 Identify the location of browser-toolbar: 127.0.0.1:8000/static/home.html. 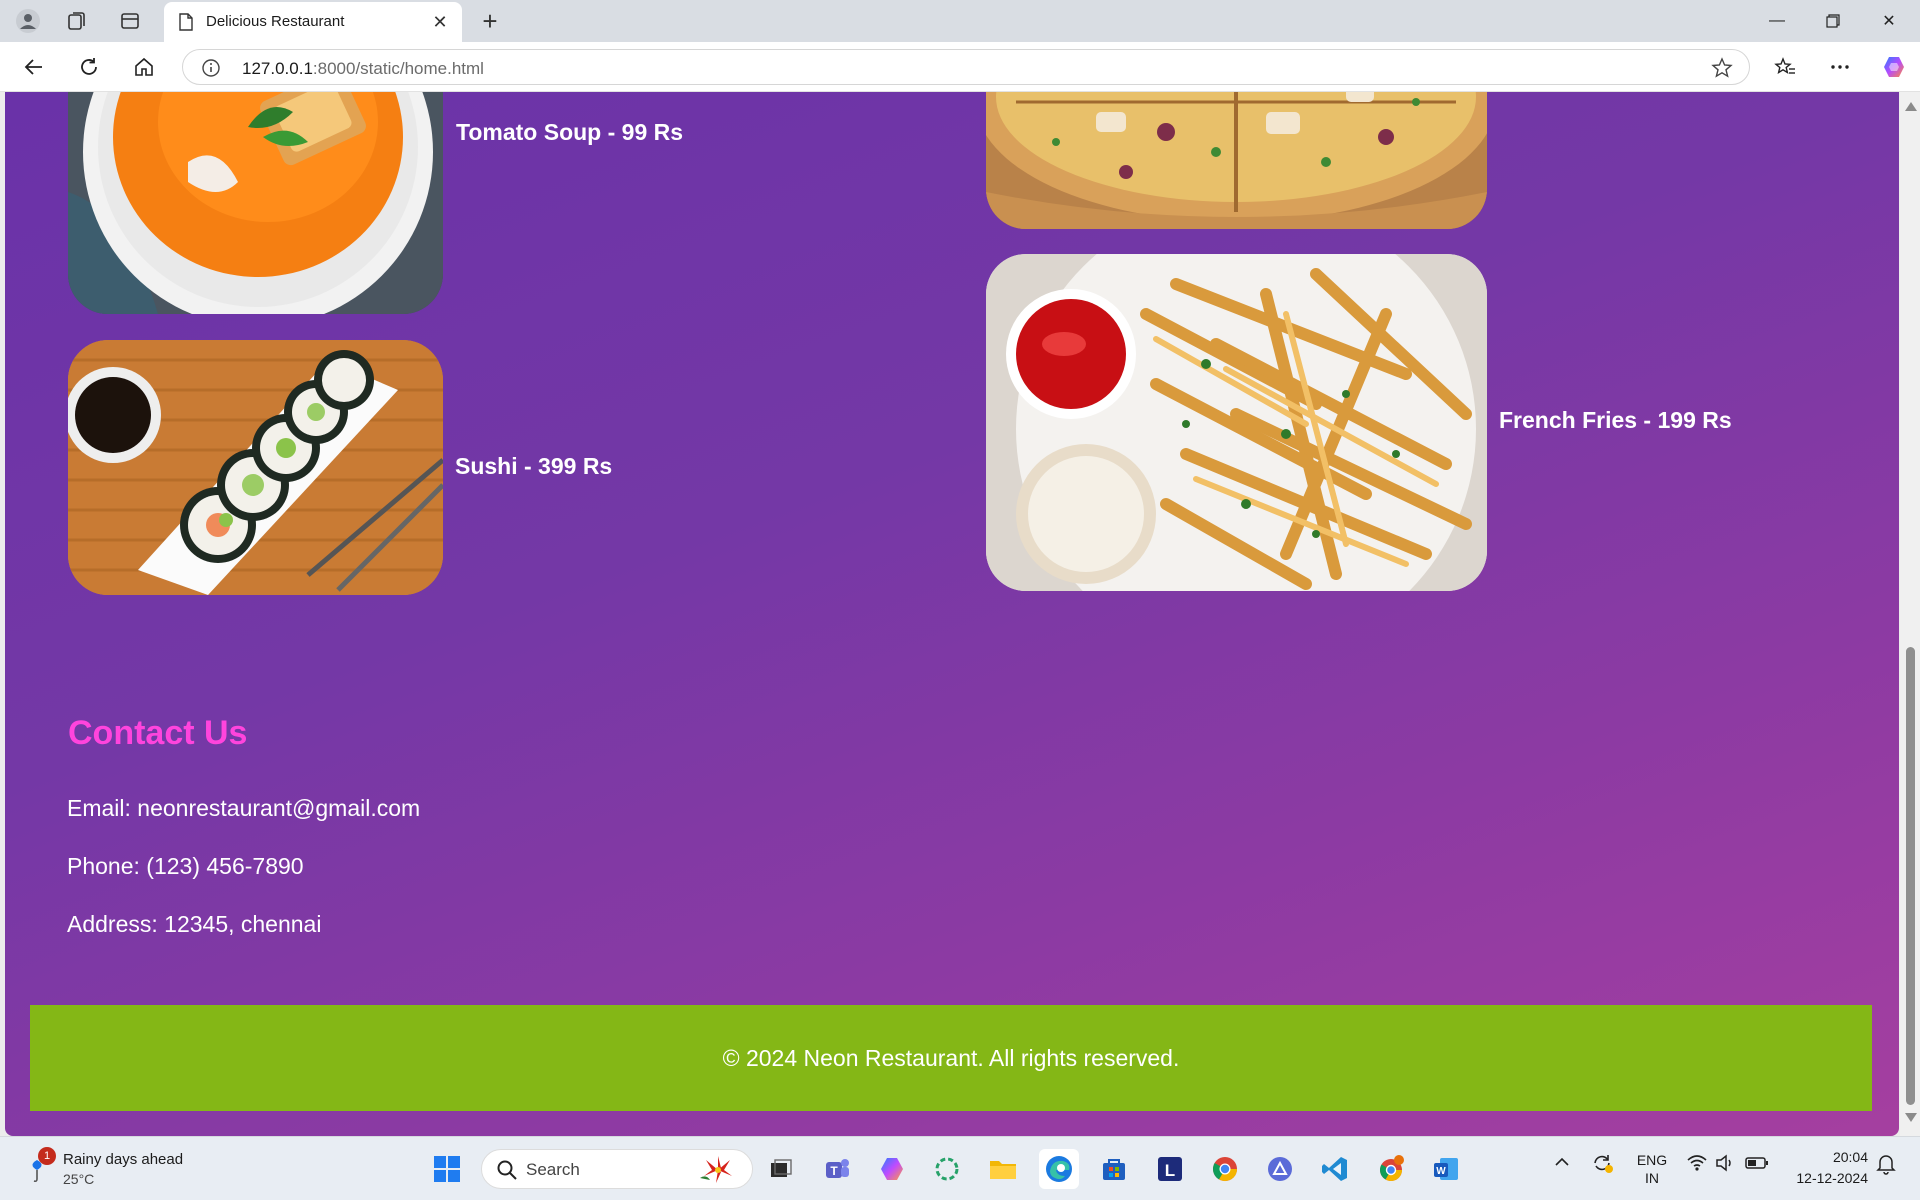
(960, 67).